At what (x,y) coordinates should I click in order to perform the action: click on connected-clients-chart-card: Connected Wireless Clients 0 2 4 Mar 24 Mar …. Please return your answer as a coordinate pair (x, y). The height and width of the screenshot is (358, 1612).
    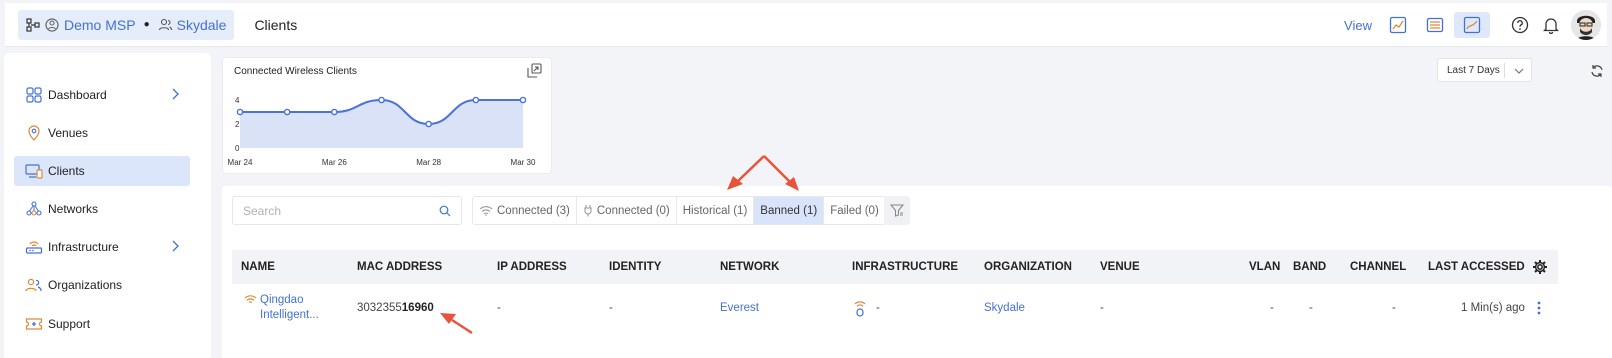
    Looking at the image, I should click on (387, 115).